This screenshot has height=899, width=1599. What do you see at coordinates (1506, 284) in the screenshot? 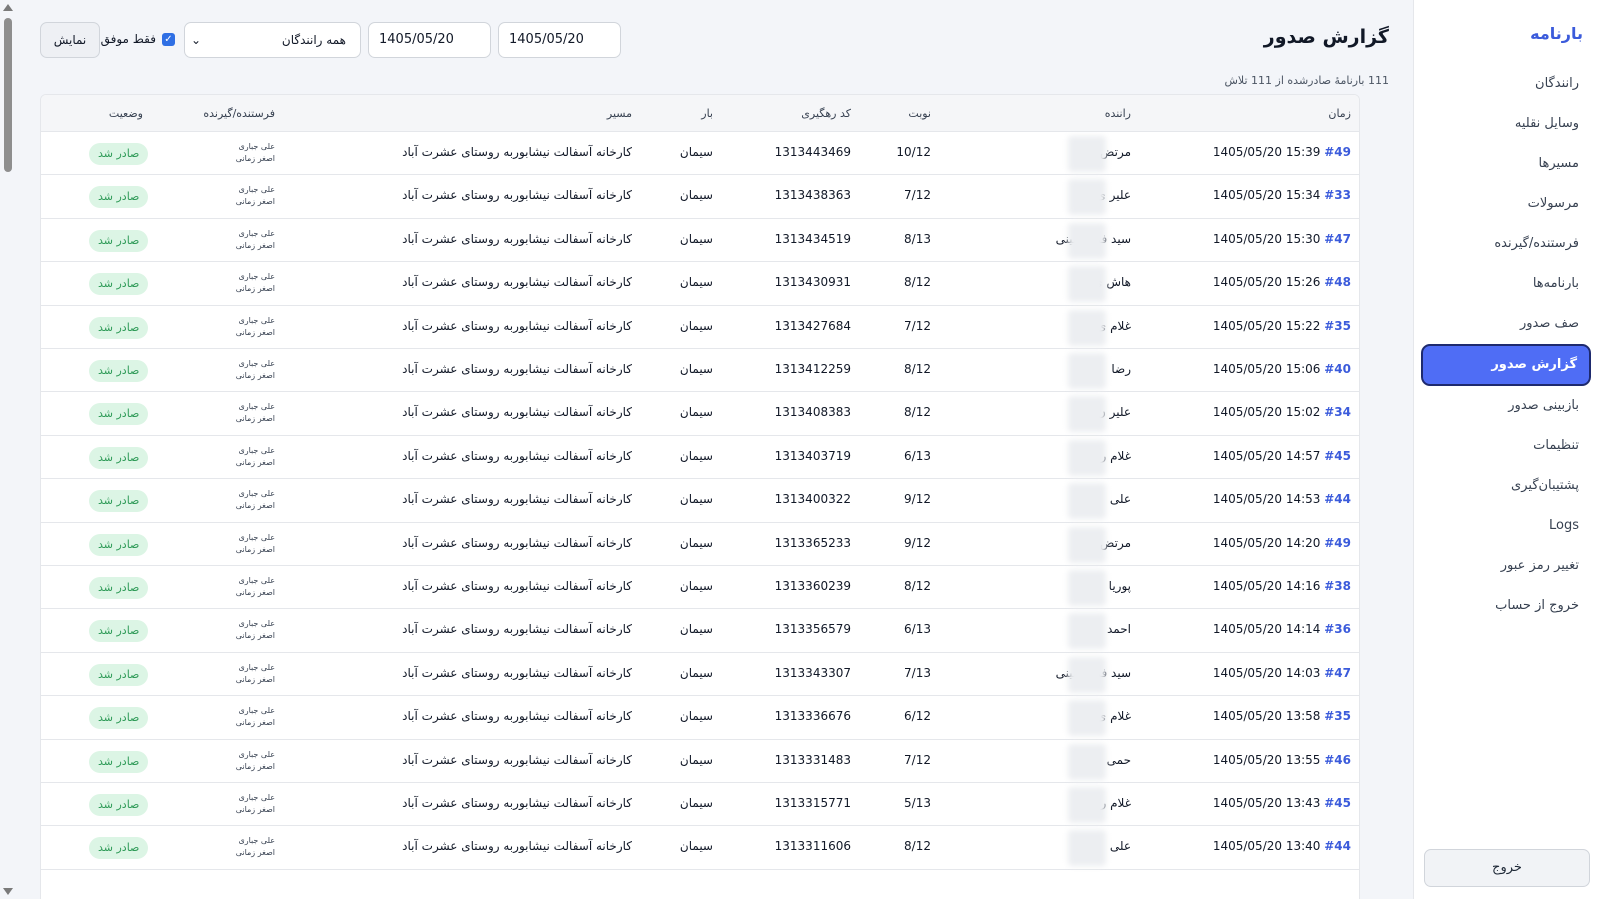
I see `sidebar-item-5: بارنامه‌ها` at bounding box center [1506, 284].